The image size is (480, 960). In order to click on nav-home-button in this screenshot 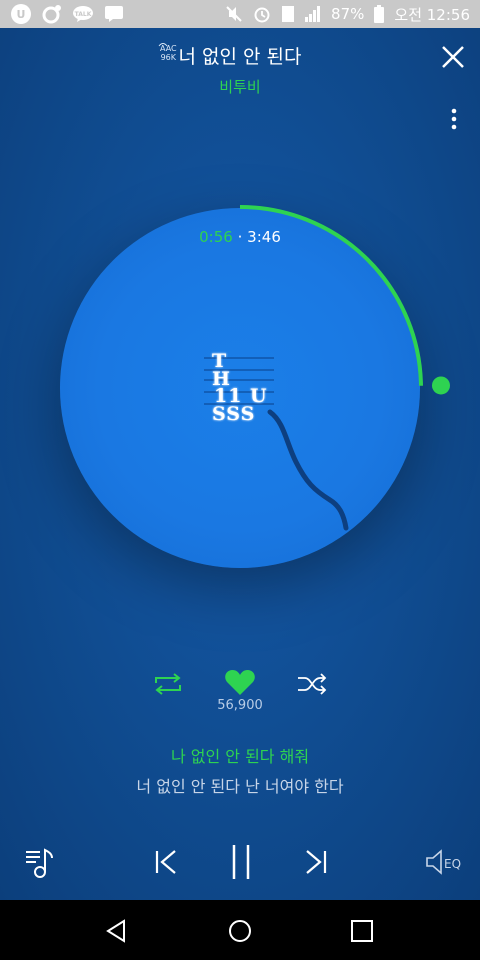, I will do `click(240, 931)`.